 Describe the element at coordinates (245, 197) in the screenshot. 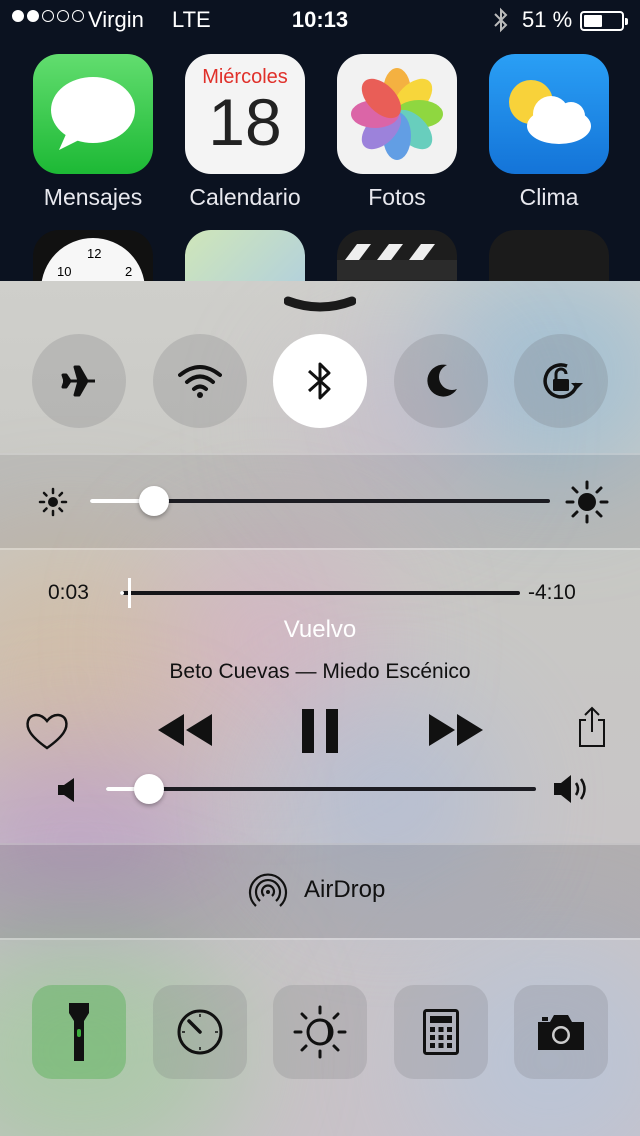

I see `app-label: Calendario` at that location.